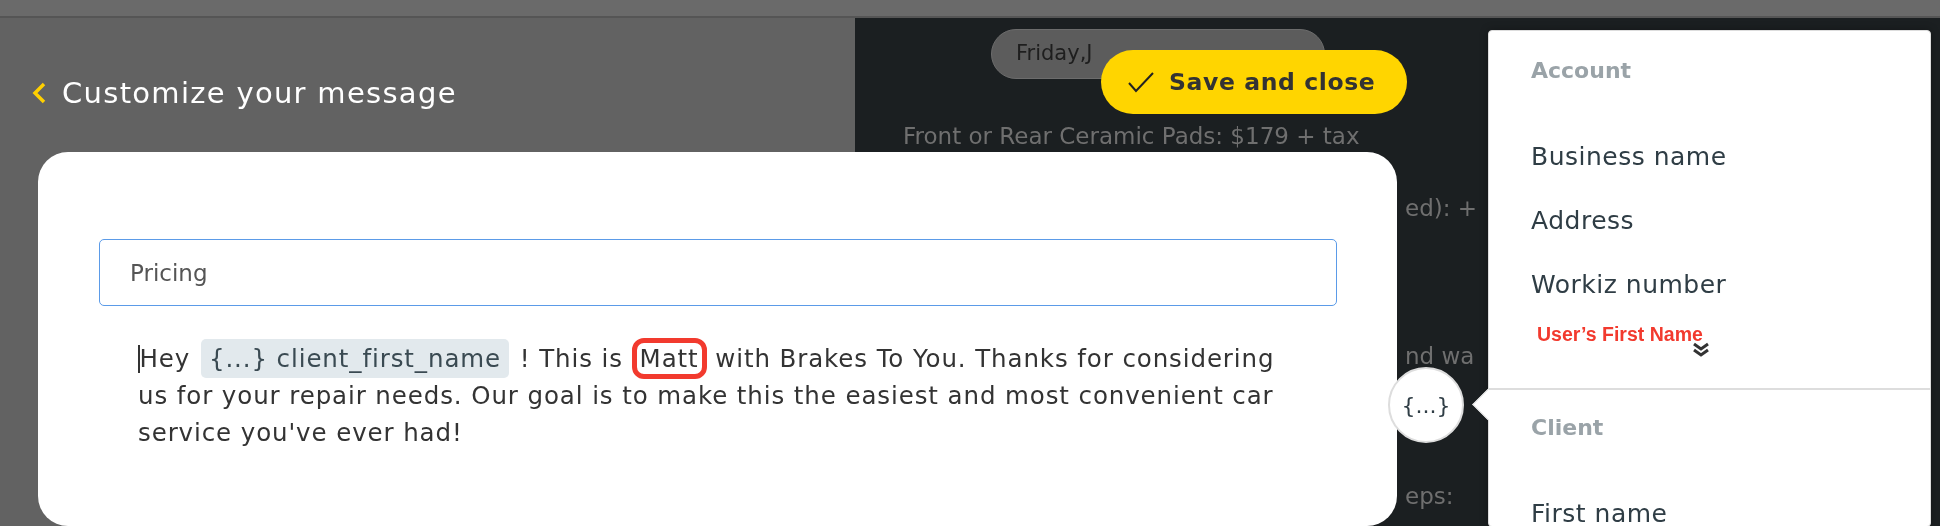  Describe the element at coordinates (39, 93) in the screenshot. I see `back-icon` at that location.